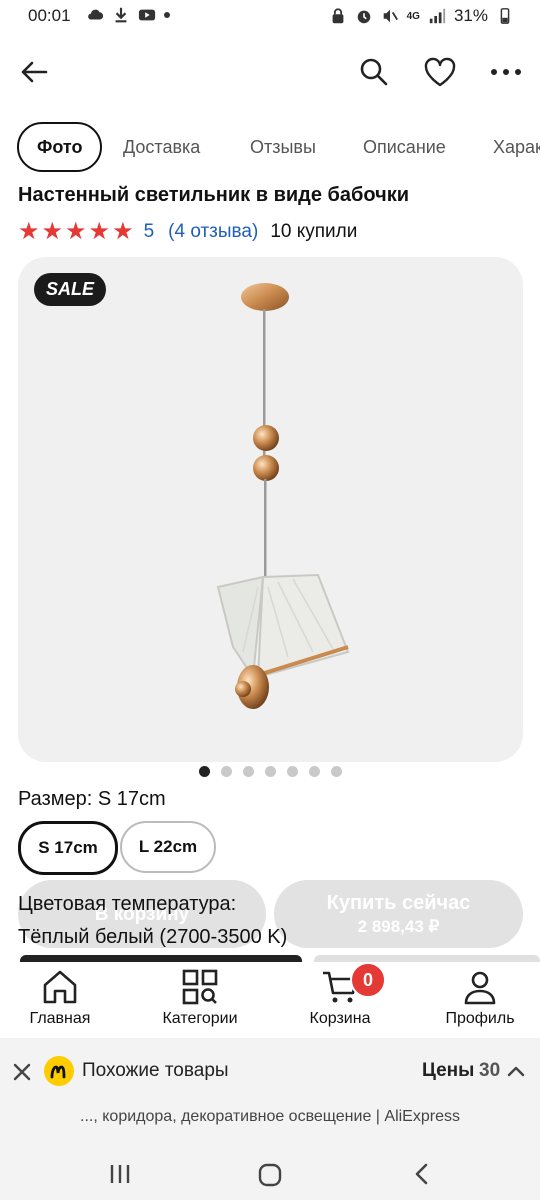 This screenshot has width=540, height=1200. I want to click on chevron-up-icon, so click(516, 1071).